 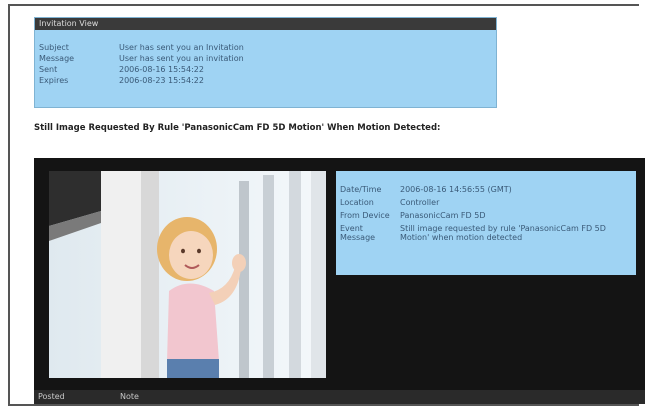 I want to click on invitation-row-message: Message User has sent you an invitation, so click(x=265, y=58).